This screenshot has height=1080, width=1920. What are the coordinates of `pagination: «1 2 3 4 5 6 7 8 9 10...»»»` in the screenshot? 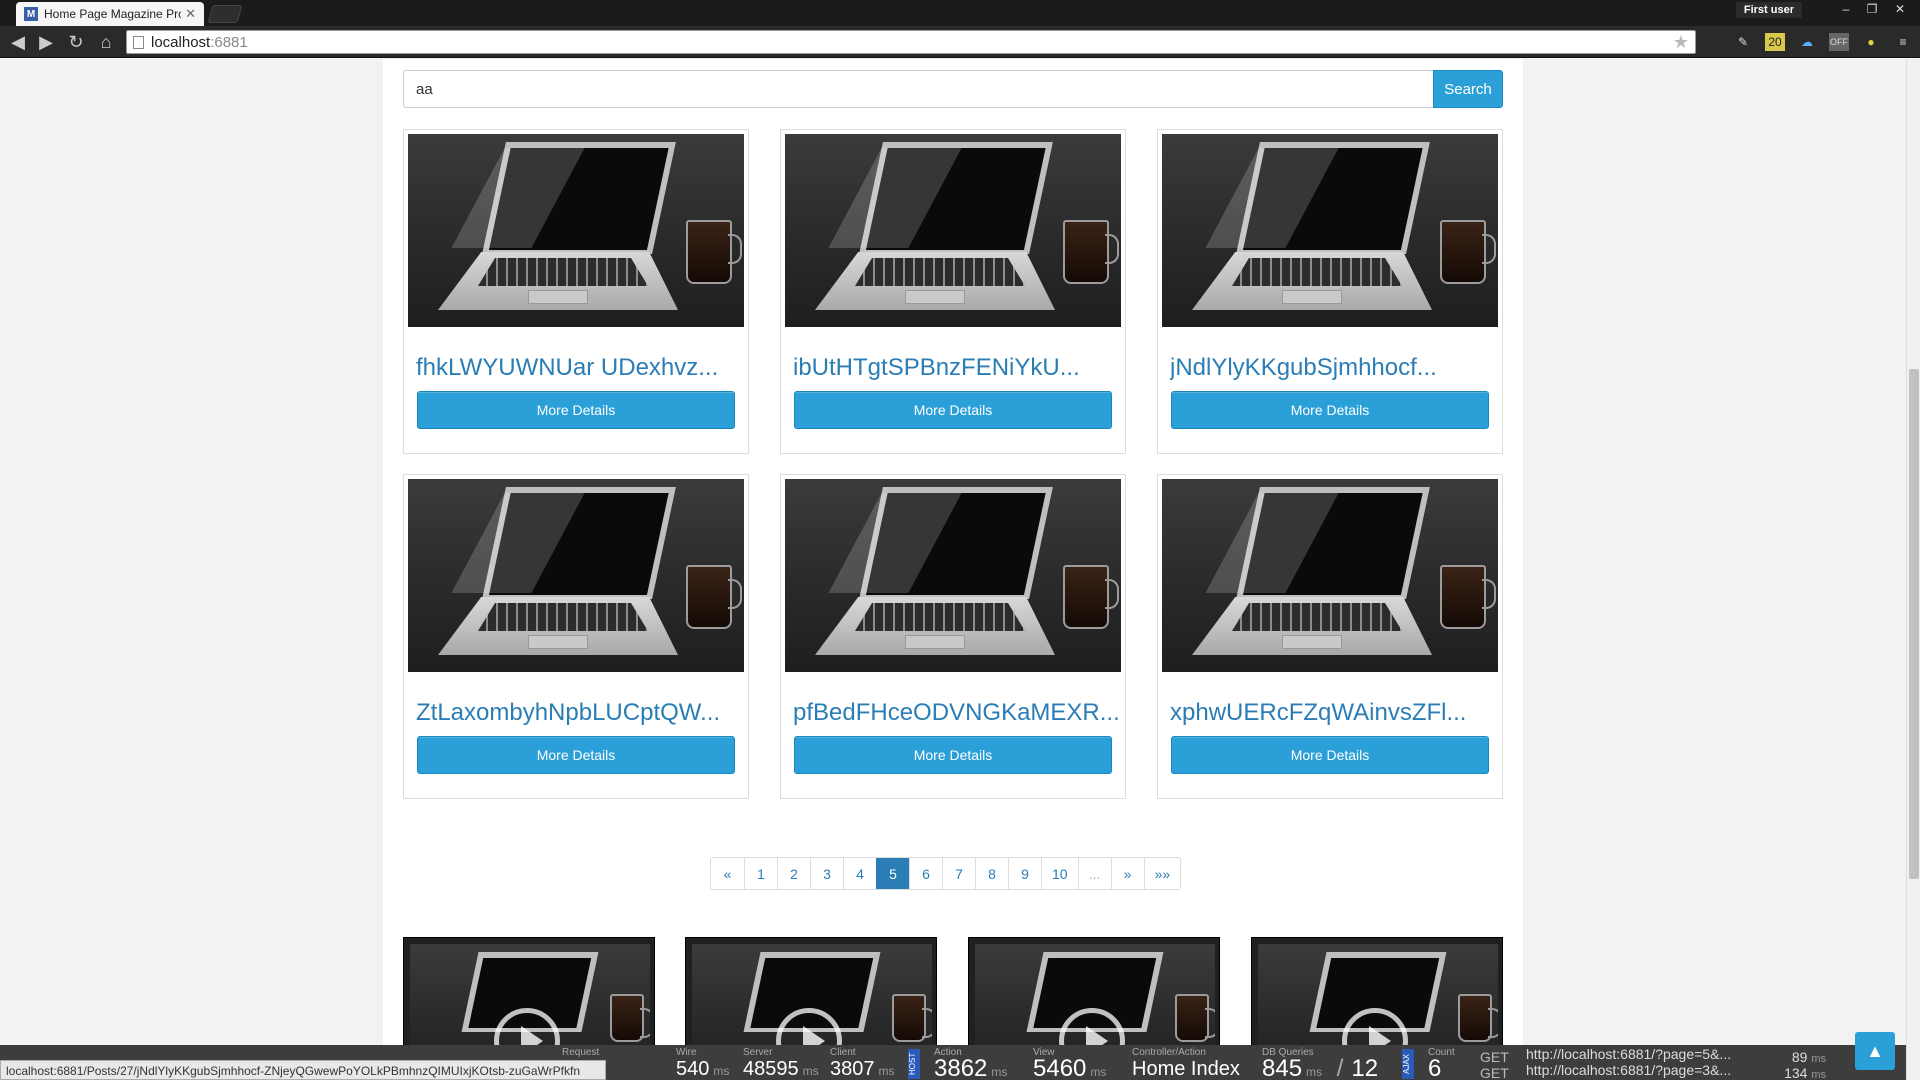 It's located at (946, 873).